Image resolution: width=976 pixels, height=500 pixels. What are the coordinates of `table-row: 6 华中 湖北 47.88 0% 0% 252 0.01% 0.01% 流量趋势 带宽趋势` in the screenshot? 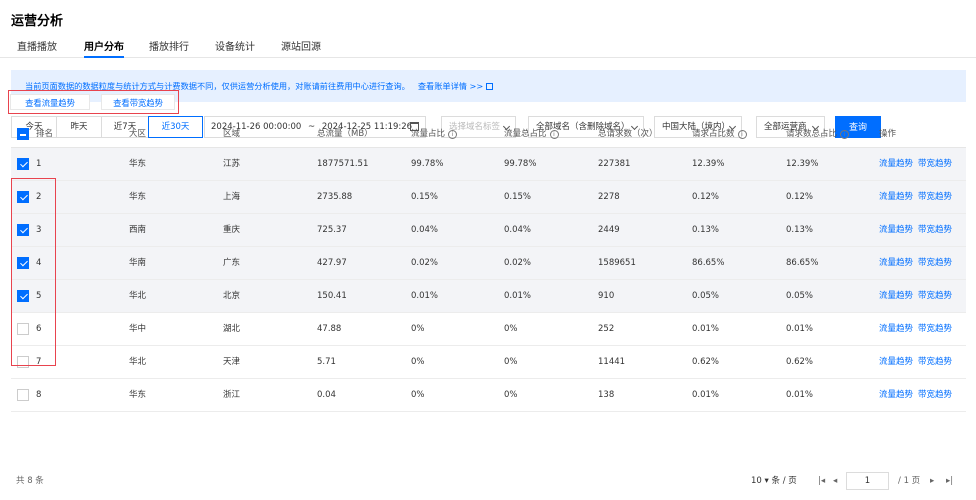 It's located at (488, 329).